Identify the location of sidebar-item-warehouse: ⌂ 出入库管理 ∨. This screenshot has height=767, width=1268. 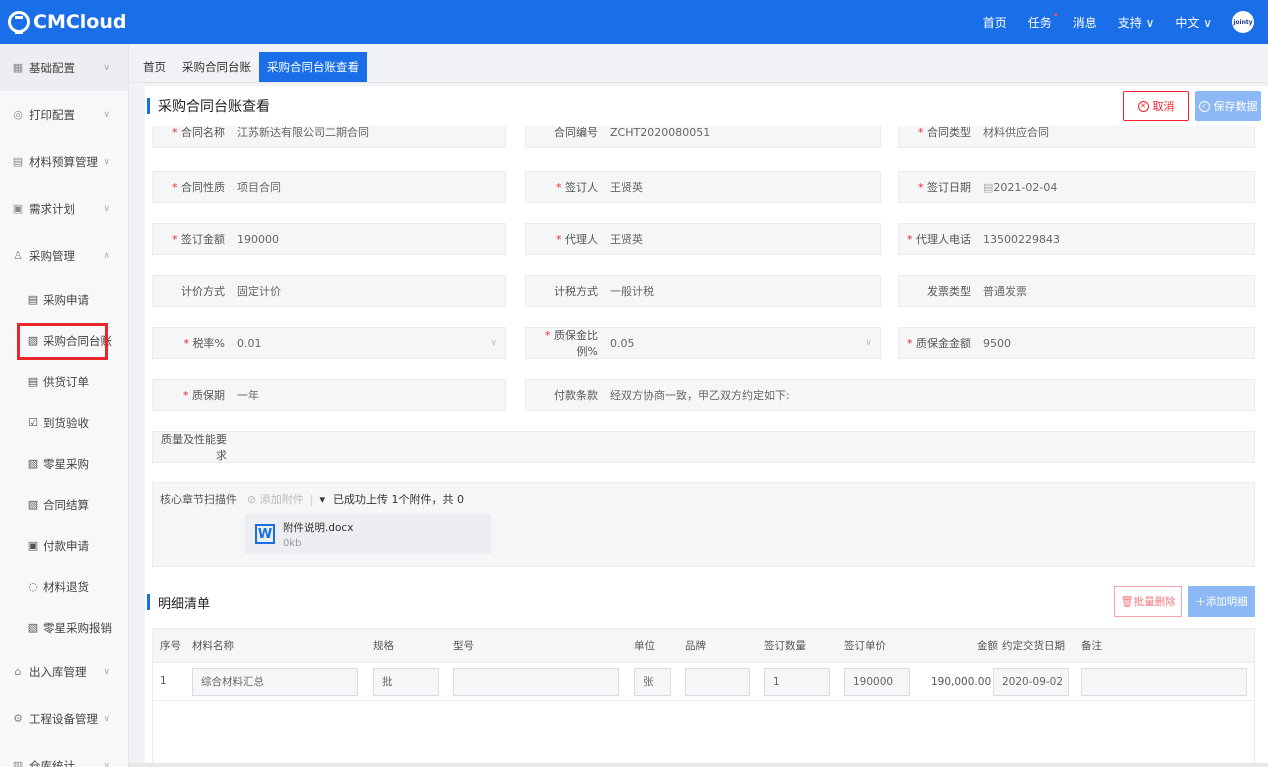
(64, 671).